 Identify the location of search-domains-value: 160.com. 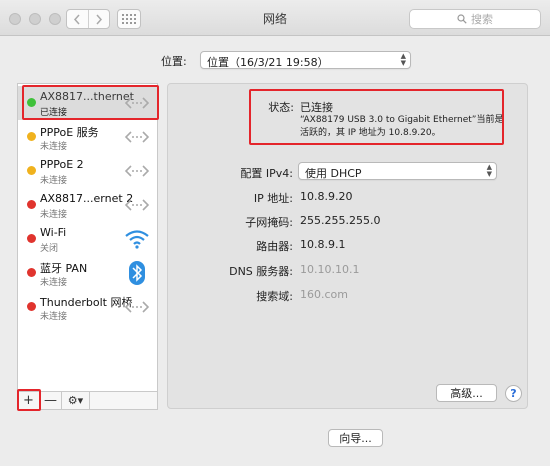
(324, 294).